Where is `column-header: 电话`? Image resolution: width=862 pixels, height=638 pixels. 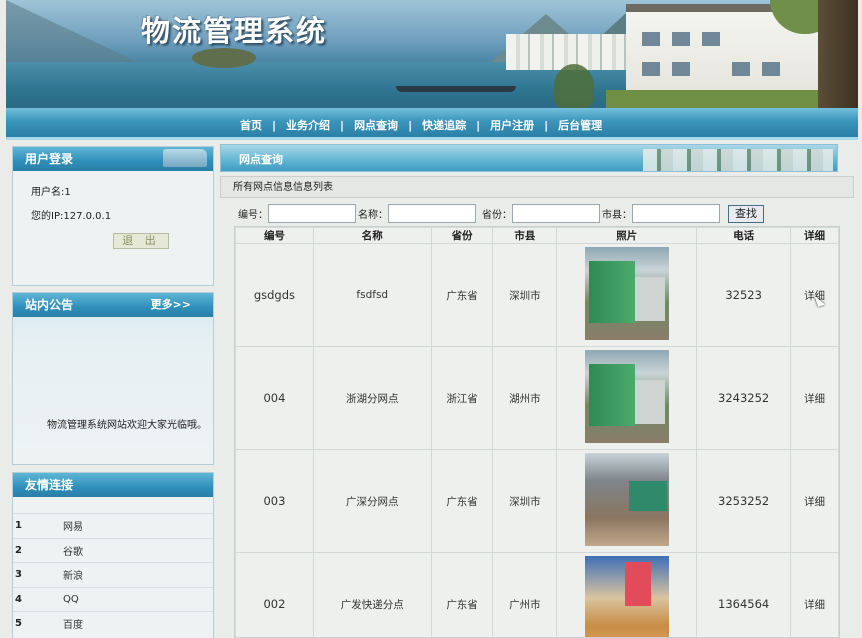 column-header: 电话 is located at coordinates (744, 235).